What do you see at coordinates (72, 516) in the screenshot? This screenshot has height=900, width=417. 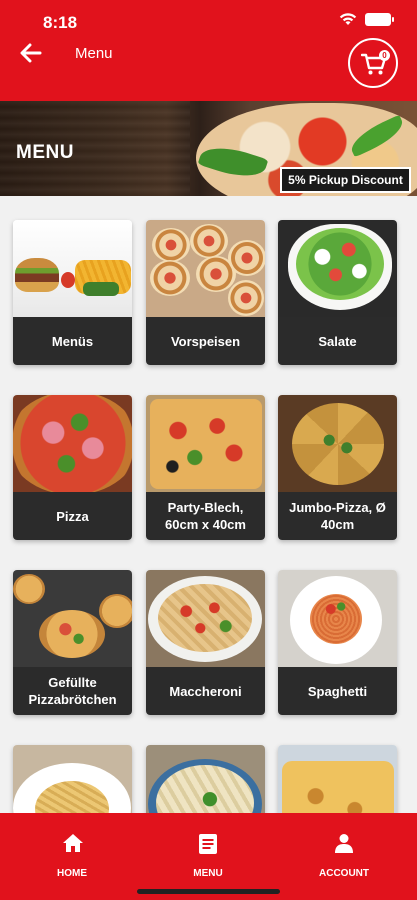 I see `category-label: Pizza` at bounding box center [72, 516].